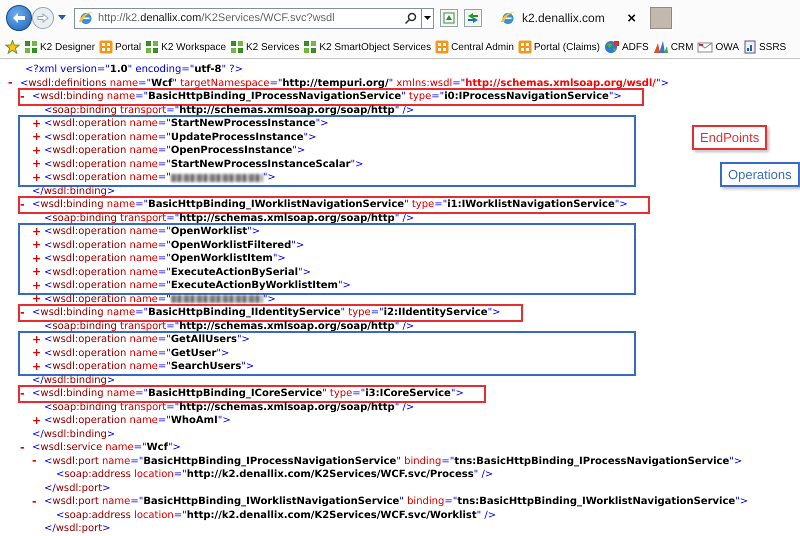 The image size is (800, 536). What do you see at coordinates (147, 340) in the screenshot?
I see `xml-line: <wsdl:operation name="GetAllUsers">` at bounding box center [147, 340].